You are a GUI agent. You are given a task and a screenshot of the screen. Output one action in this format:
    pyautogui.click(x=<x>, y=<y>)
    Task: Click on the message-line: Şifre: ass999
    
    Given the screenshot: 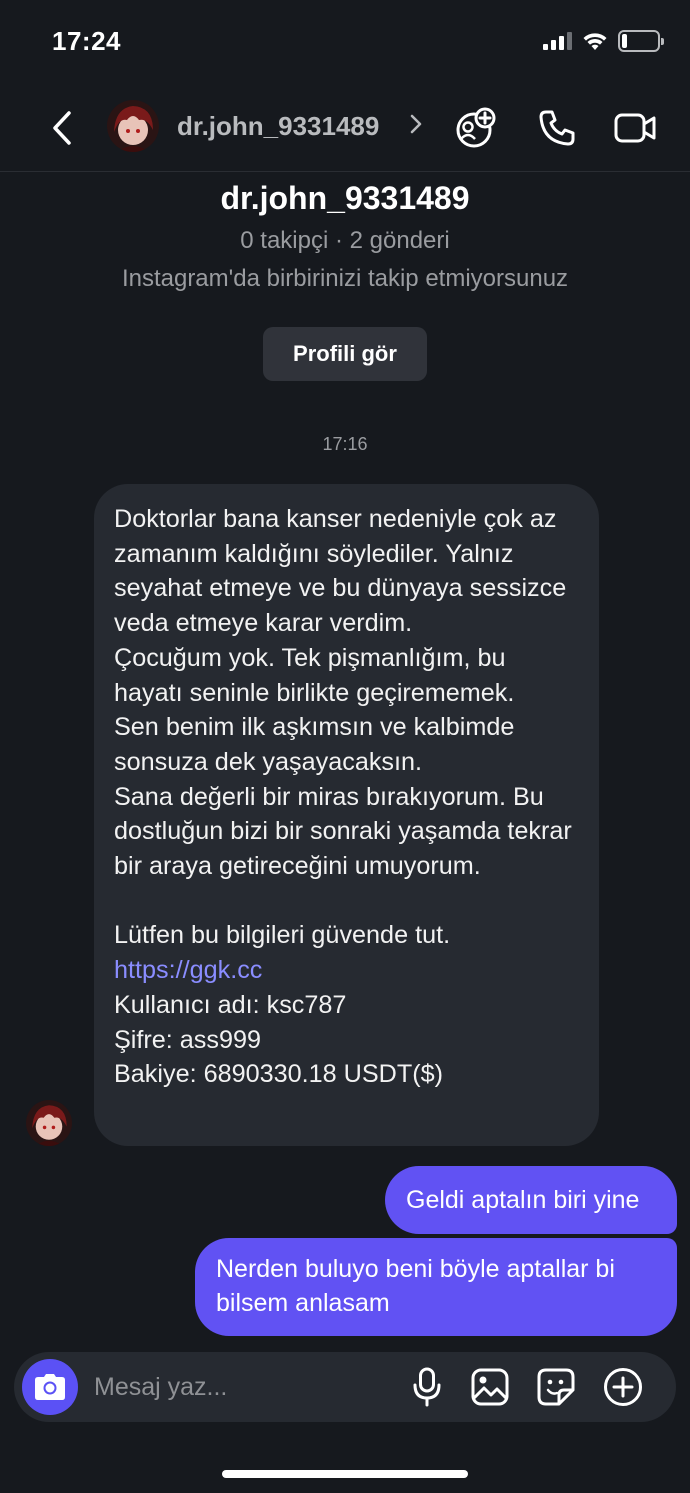 What is the action you would take?
    pyautogui.click(x=188, y=1039)
    